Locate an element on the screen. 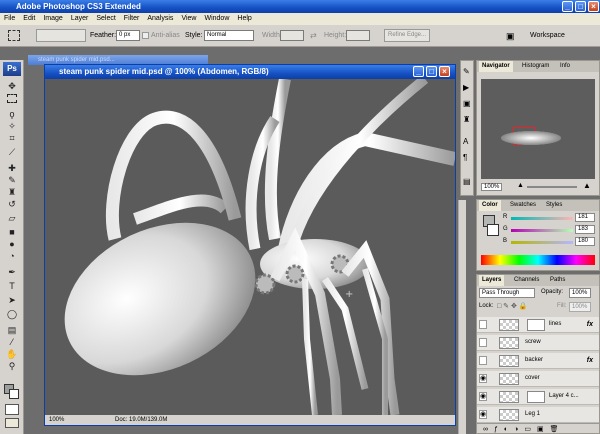  tab-styles: Styles is located at coordinates (554, 205).